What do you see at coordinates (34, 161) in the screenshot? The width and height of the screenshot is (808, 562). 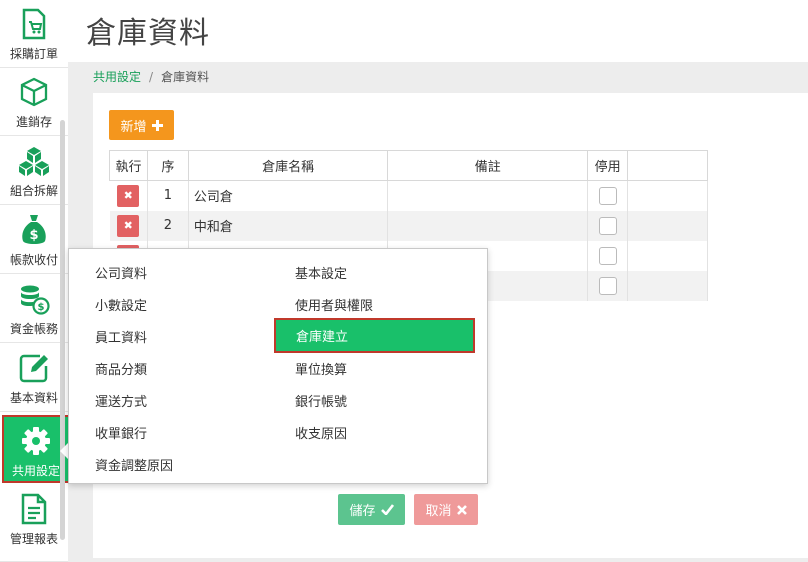 I see `cubes-icon` at bounding box center [34, 161].